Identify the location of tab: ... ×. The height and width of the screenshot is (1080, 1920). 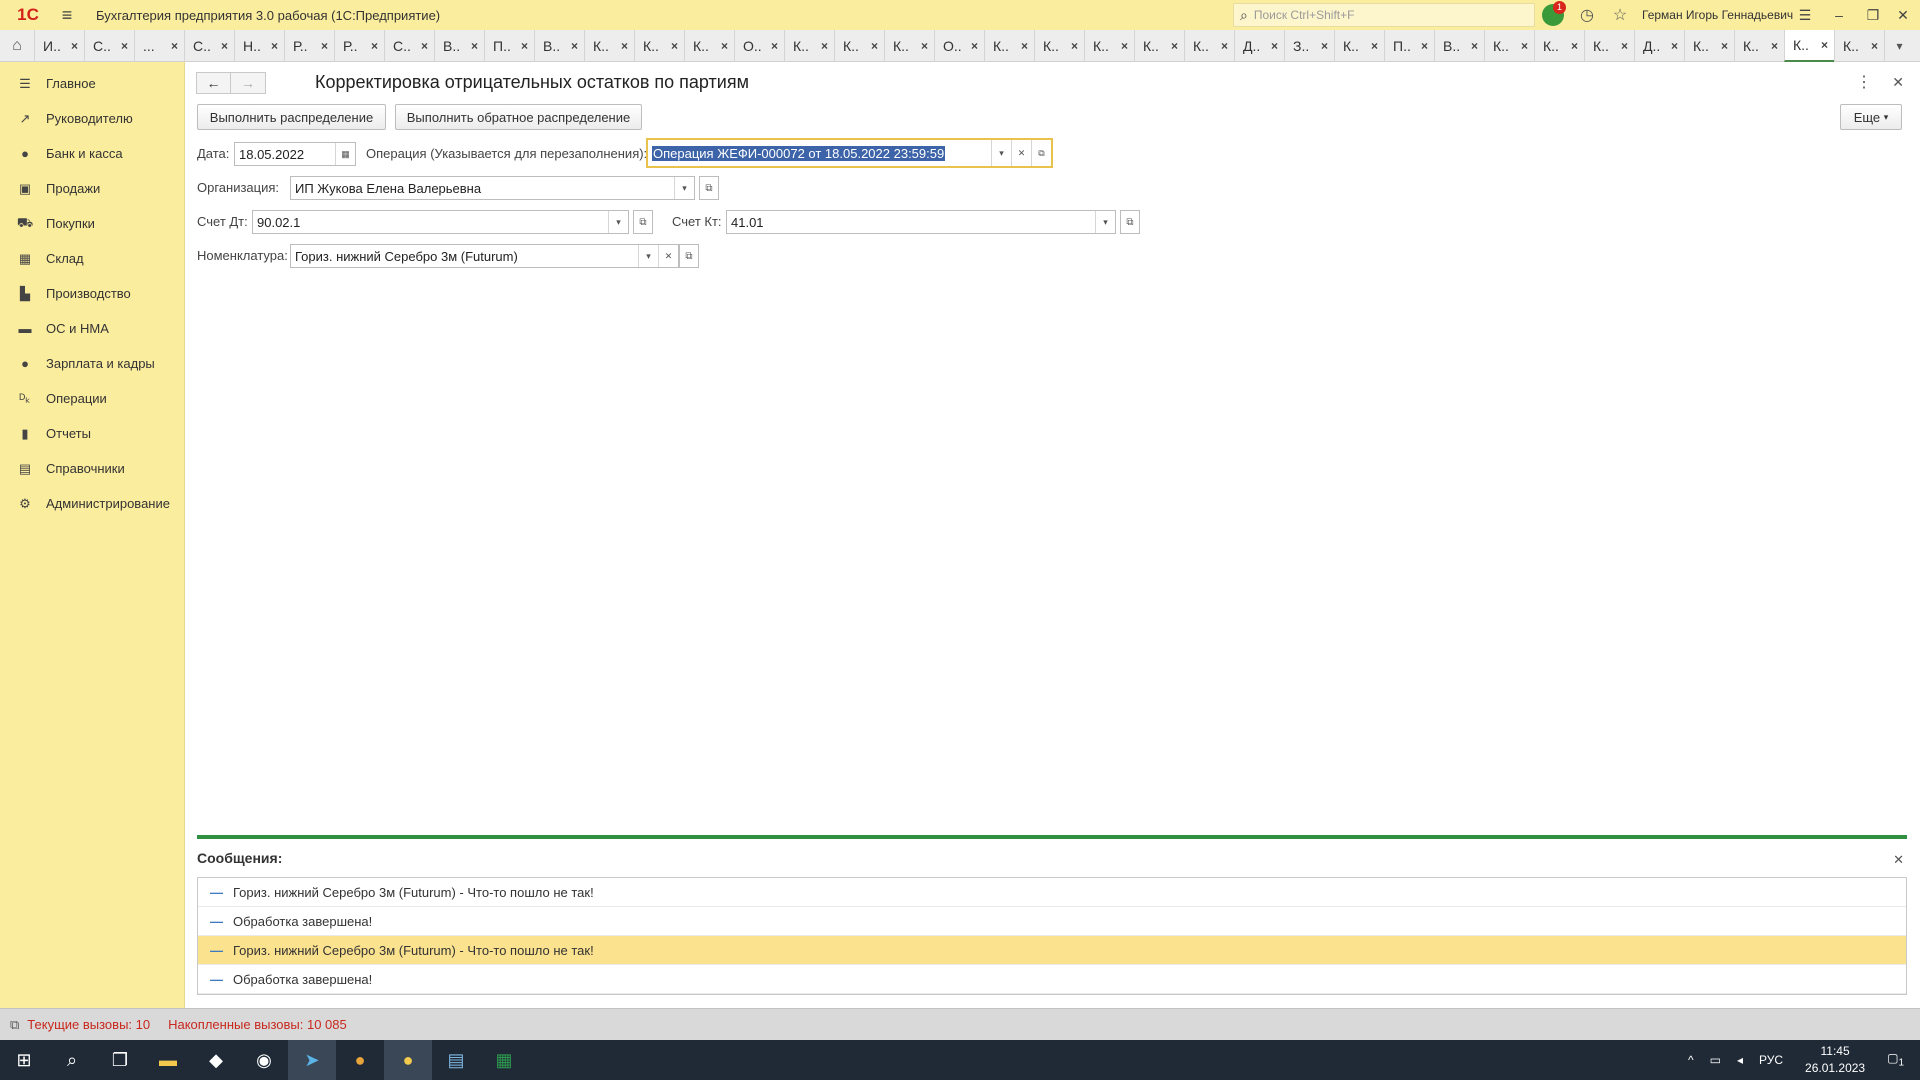
(159, 45).